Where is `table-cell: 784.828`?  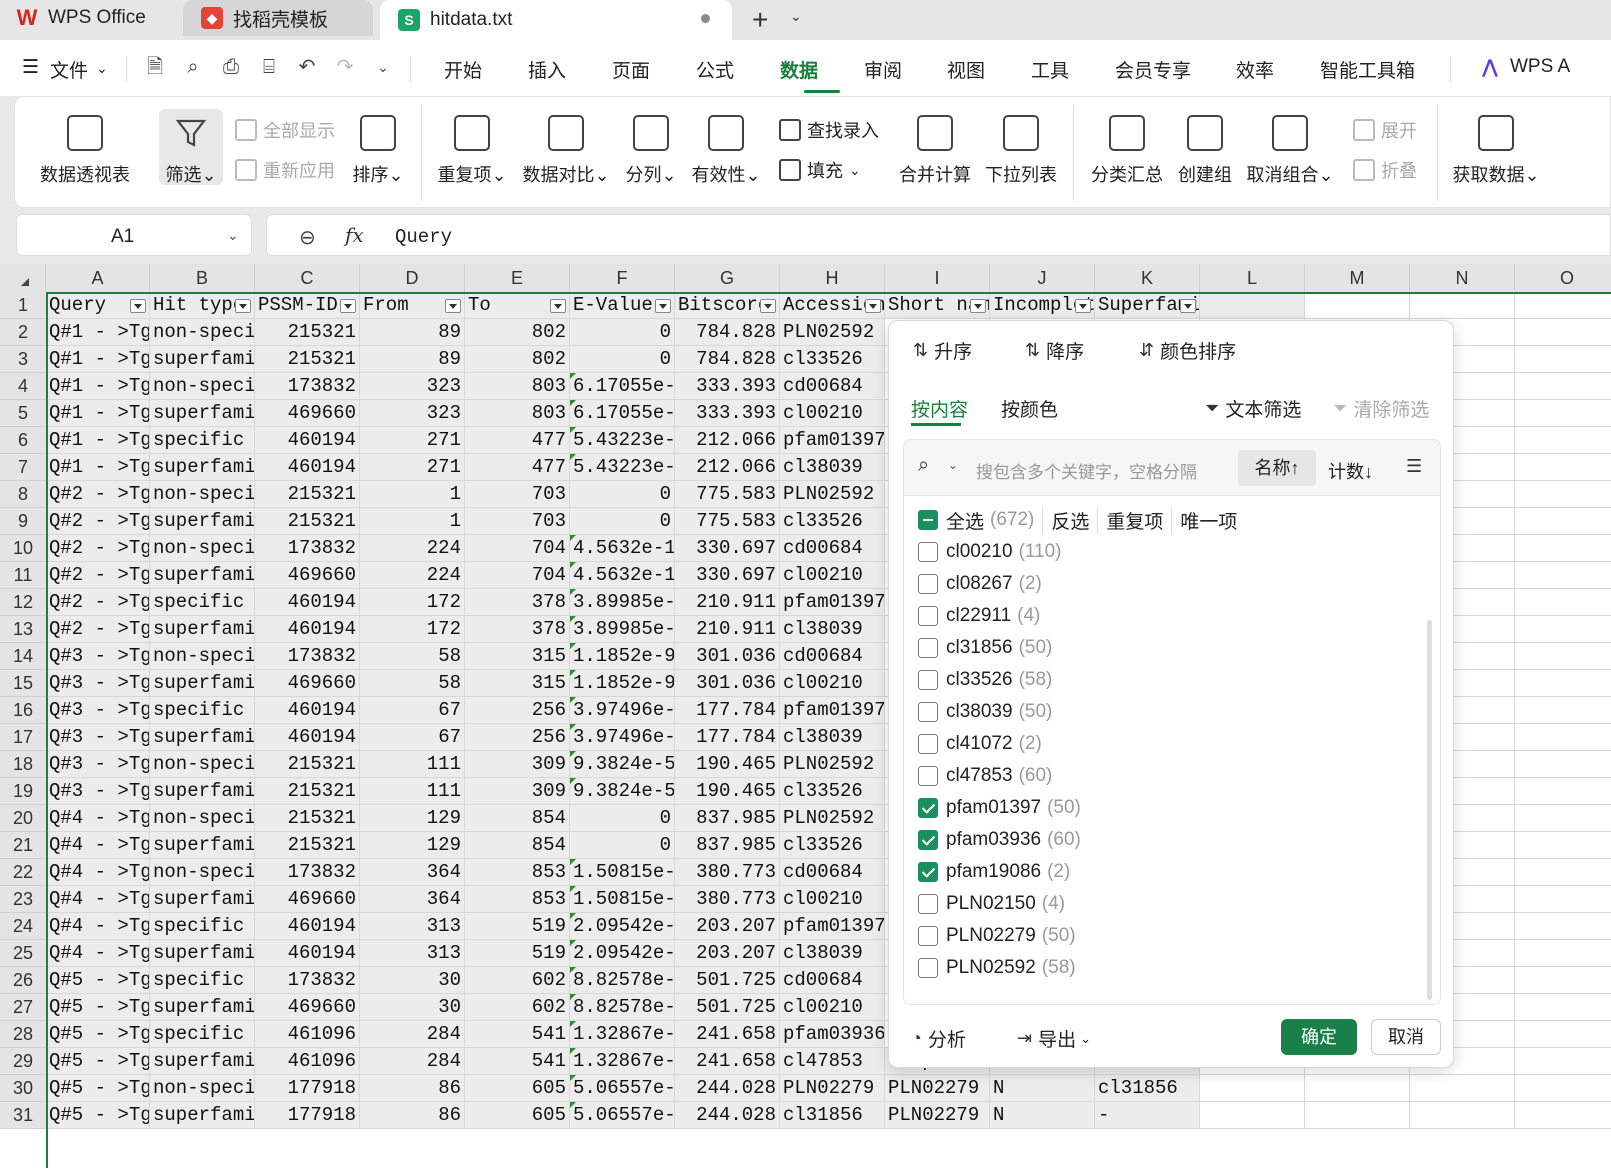 table-cell: 784.828 is located at coordinates (727, 332).